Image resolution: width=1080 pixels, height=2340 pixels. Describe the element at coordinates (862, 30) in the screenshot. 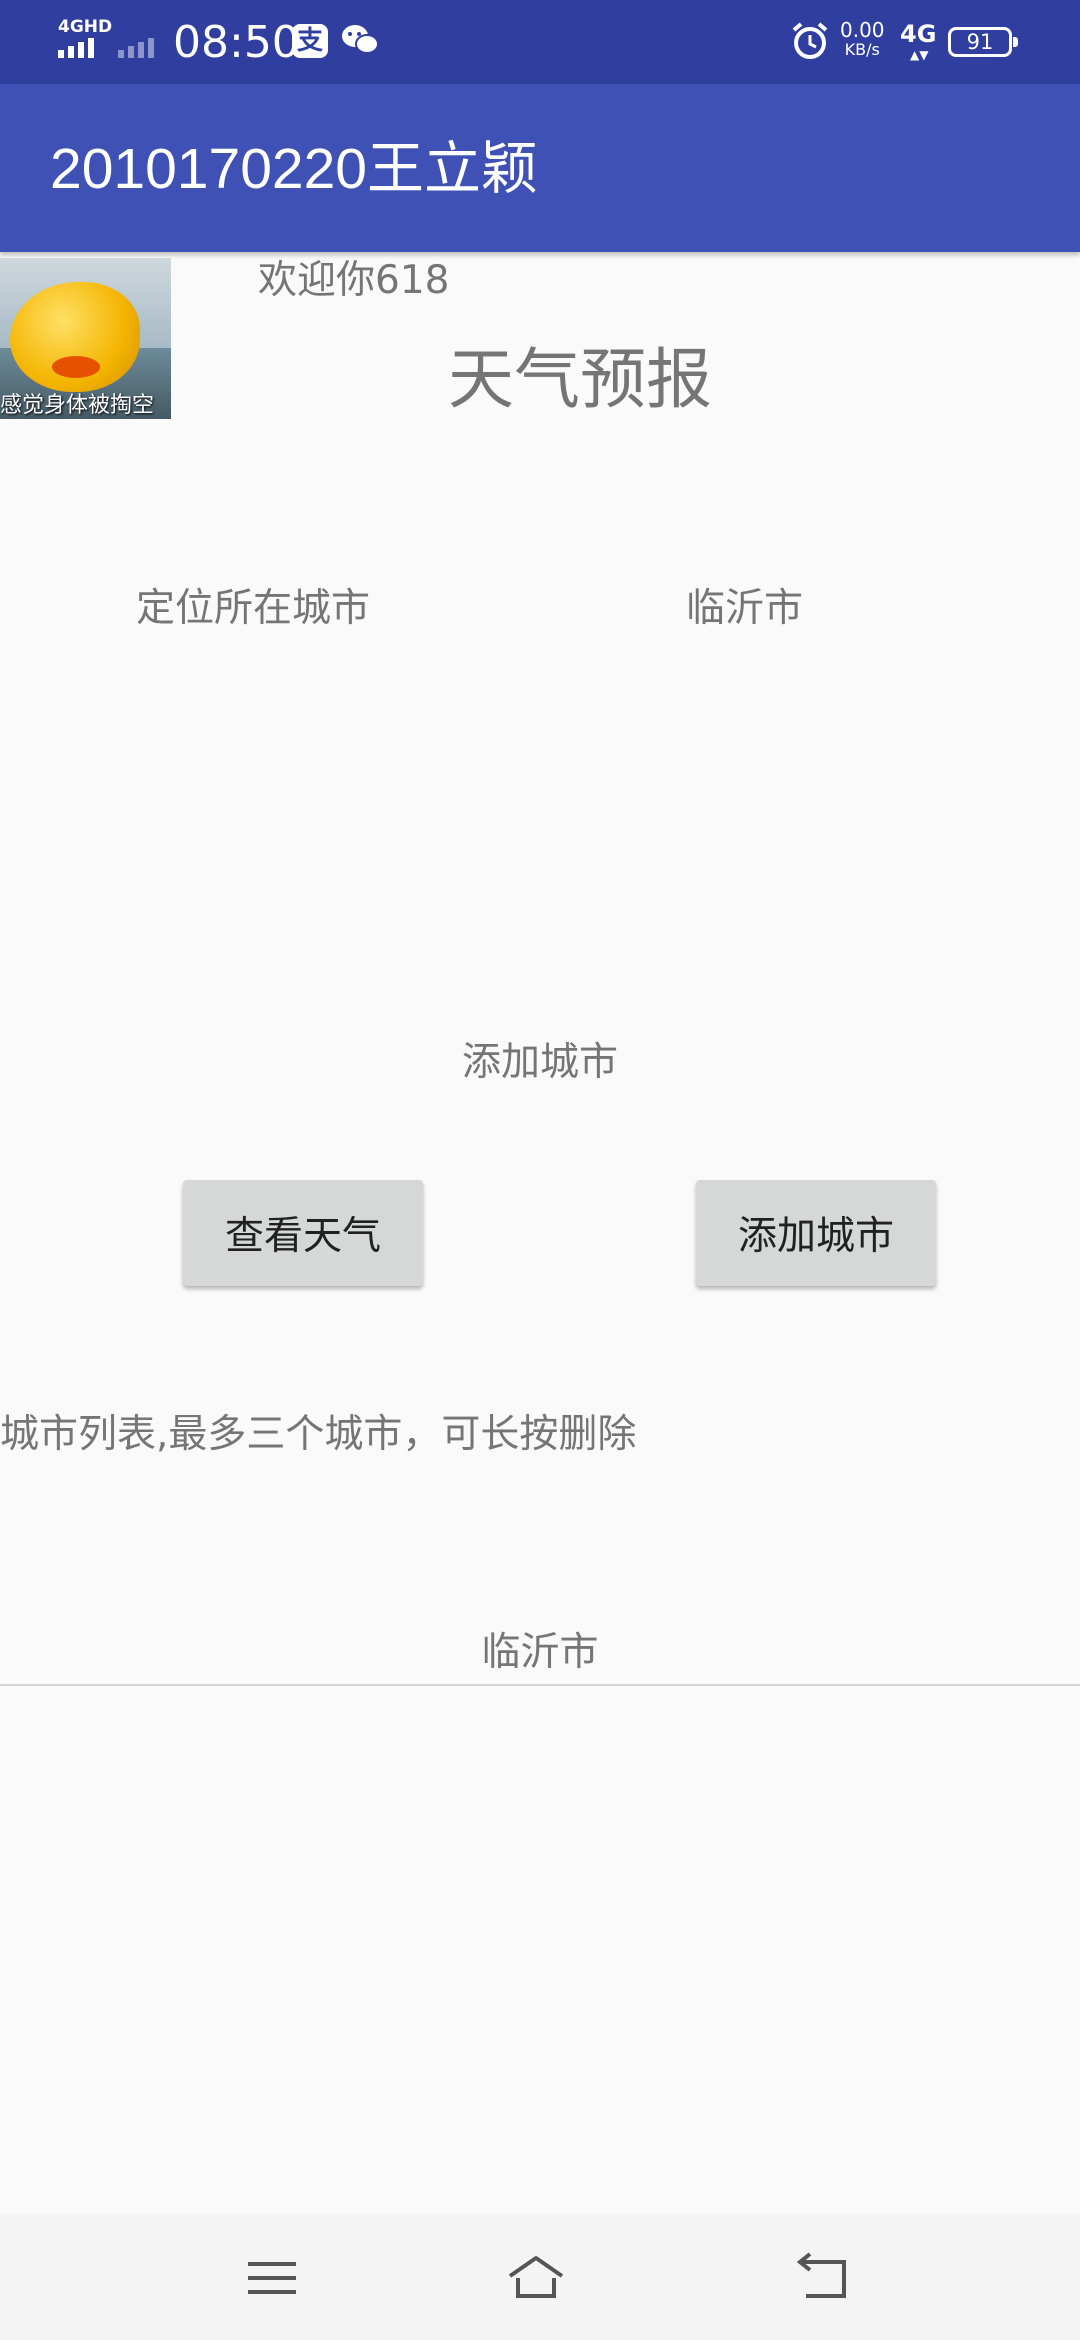

I see `speed-value: 0.00` at that location.